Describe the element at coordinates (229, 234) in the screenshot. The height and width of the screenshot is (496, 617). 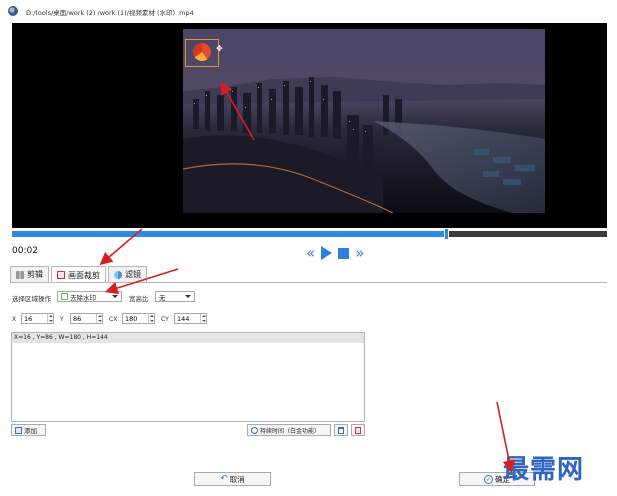
I see `seek-bar-fill` at that location.